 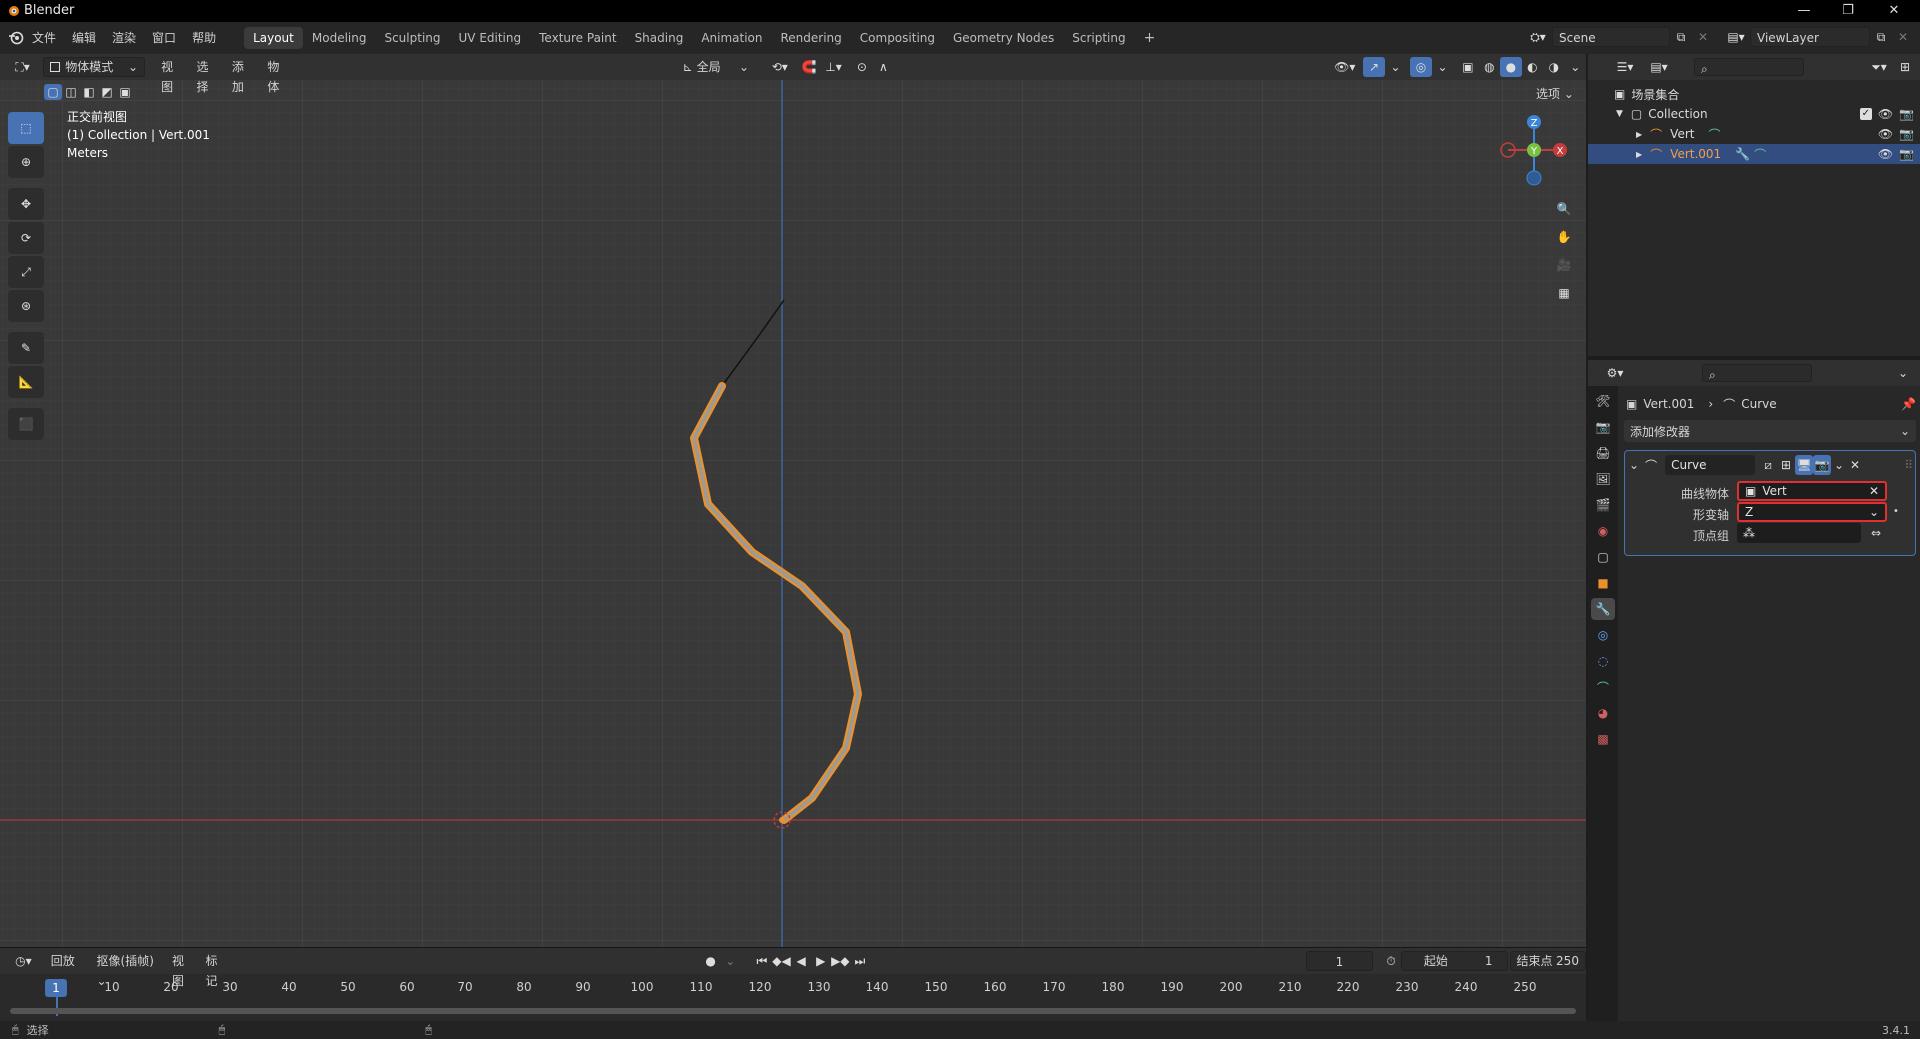 What do you see at coordinates (164, 38) in the screenshot?
I see `menu-window: 窗口` at bounding box center [164, 38].